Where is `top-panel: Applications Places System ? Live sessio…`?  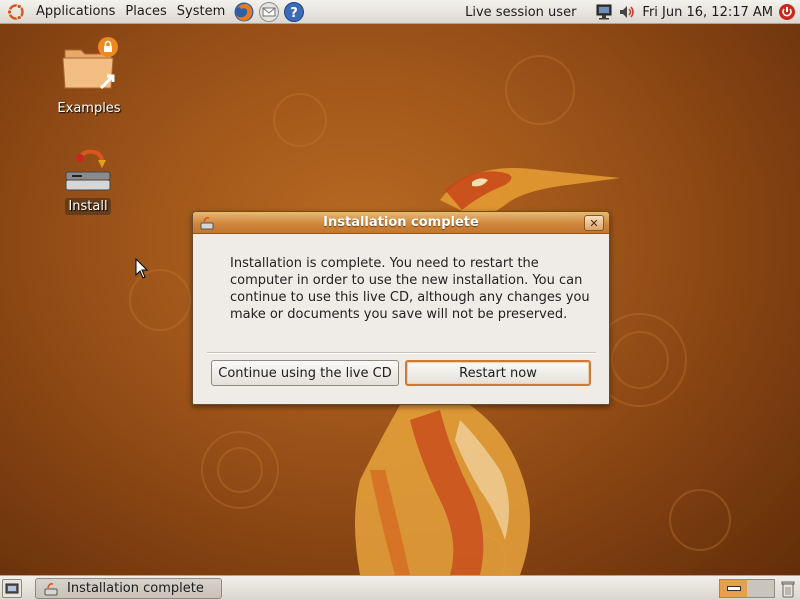 top-panel: Applications Places System ? Live sessio… is located at coordinates (400, 12).